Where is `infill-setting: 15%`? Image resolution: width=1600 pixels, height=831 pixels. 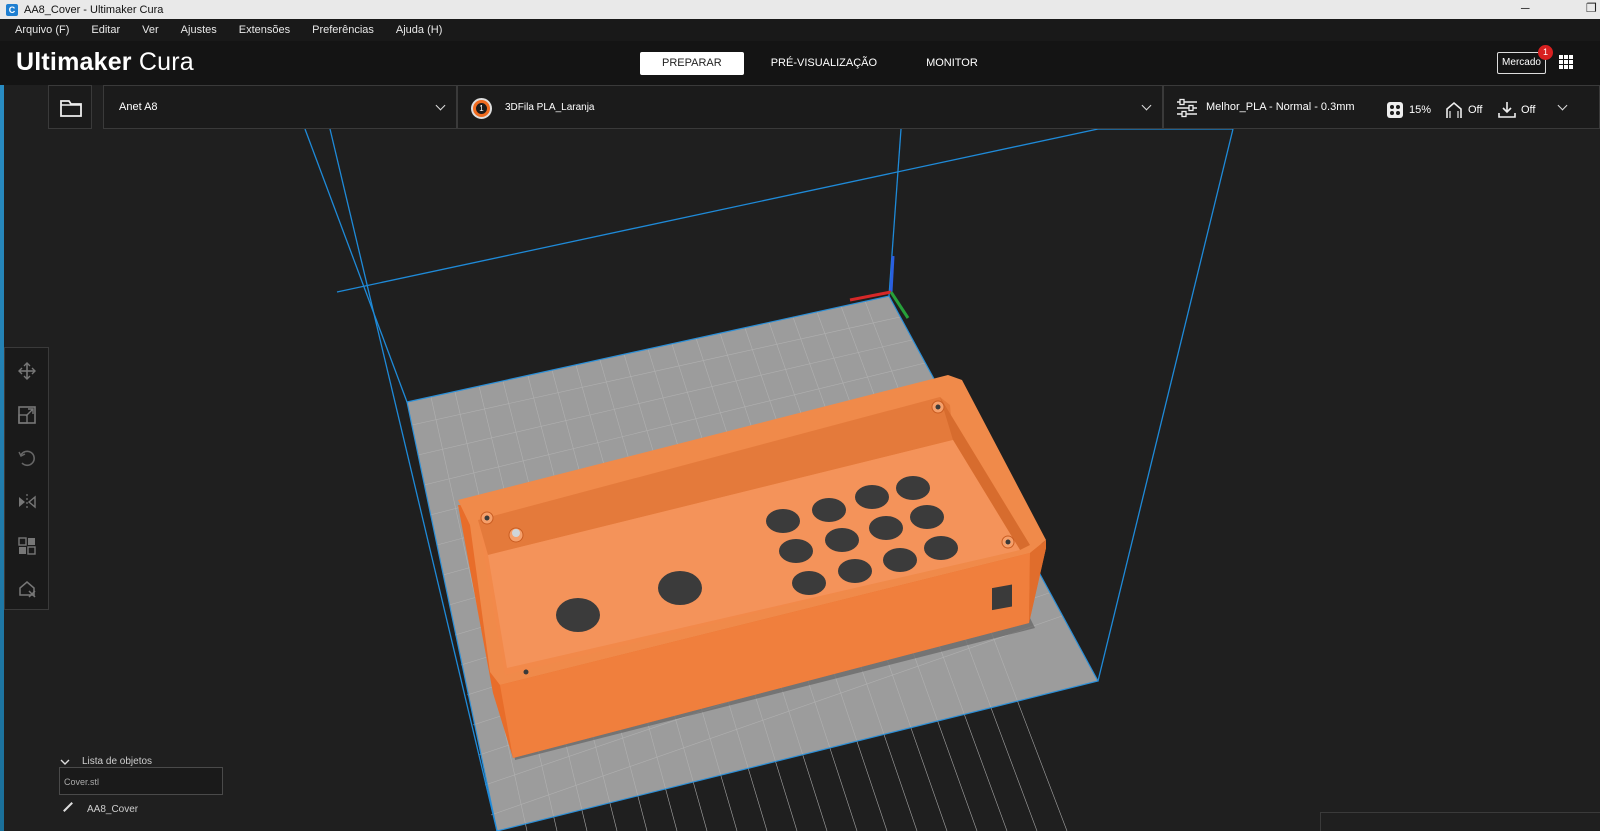
infill-setting: 15% is located at coordinates (1408, 110).